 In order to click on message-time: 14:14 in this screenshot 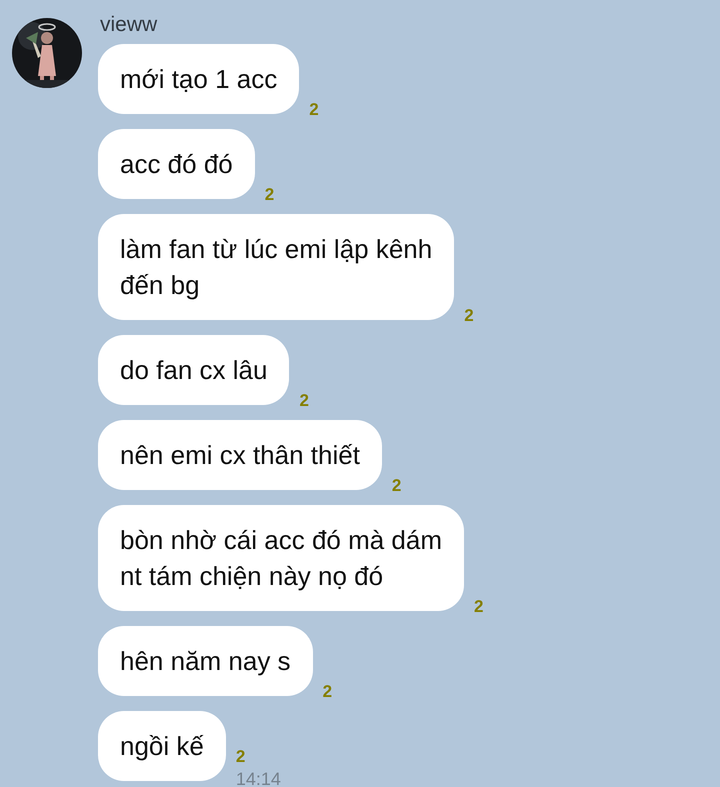, I will do `click(258, 777)`.